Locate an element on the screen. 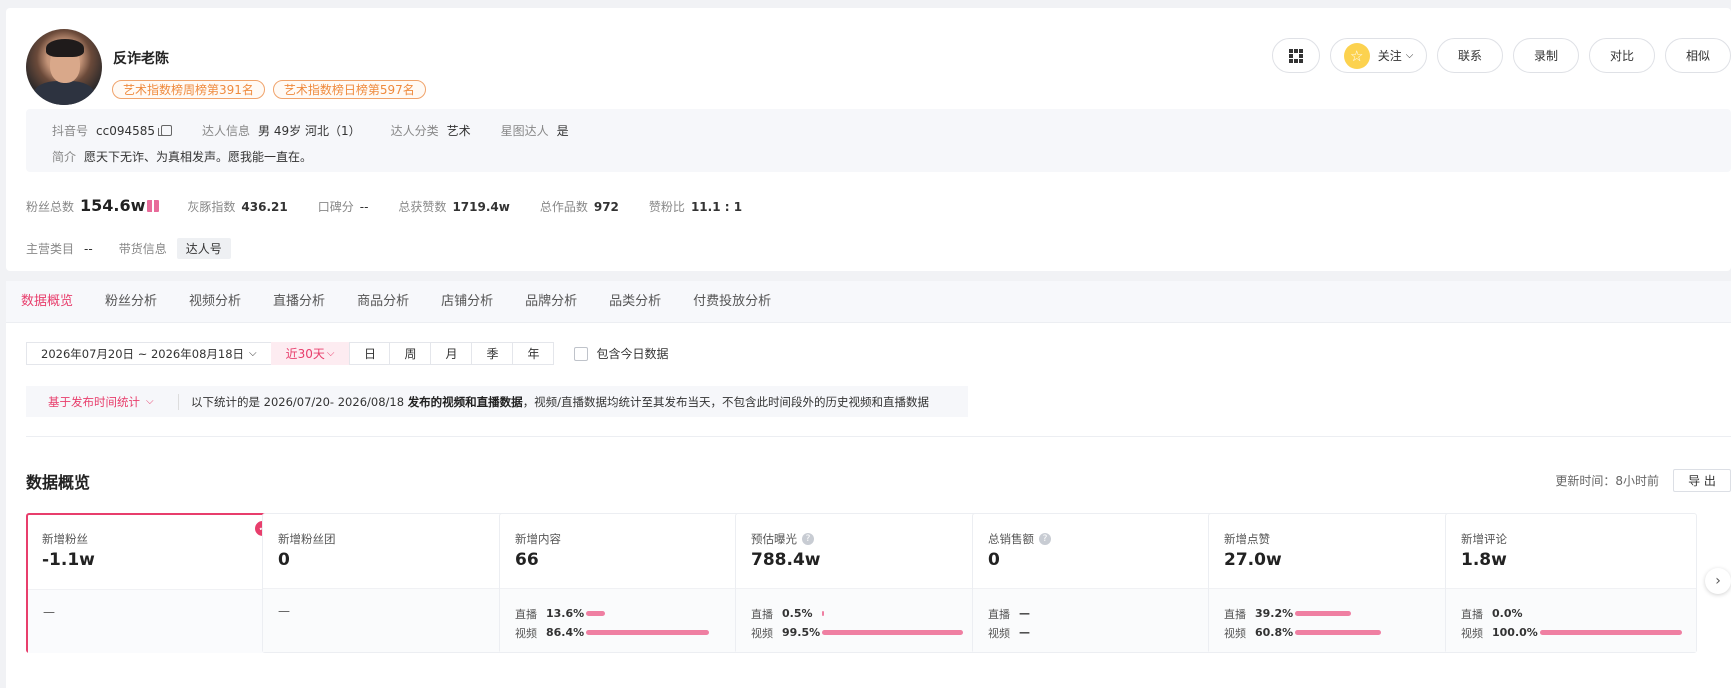 The image size is (1731, 688). copy-icon is located at coordinates (165, 130).